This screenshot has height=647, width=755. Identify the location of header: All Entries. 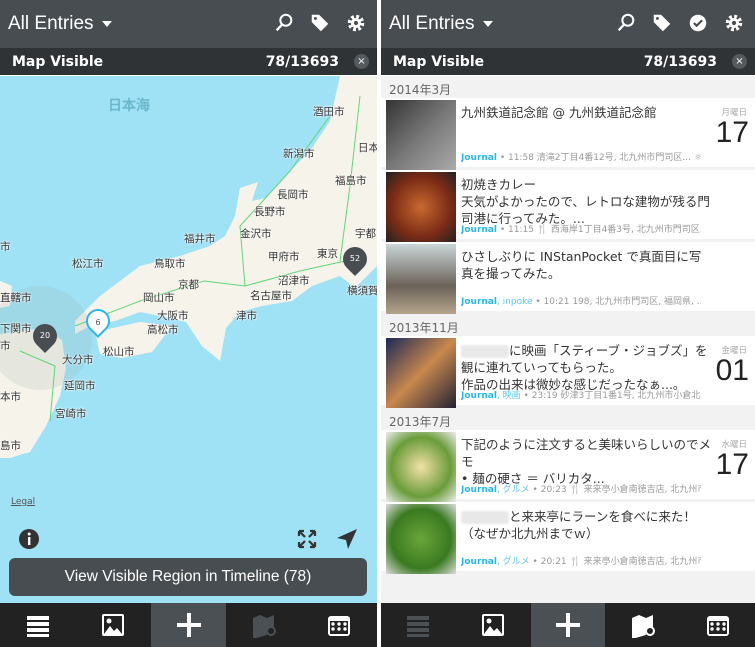
(568, 24).